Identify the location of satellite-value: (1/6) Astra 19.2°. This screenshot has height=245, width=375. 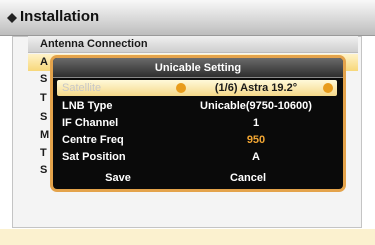
(256, 88).